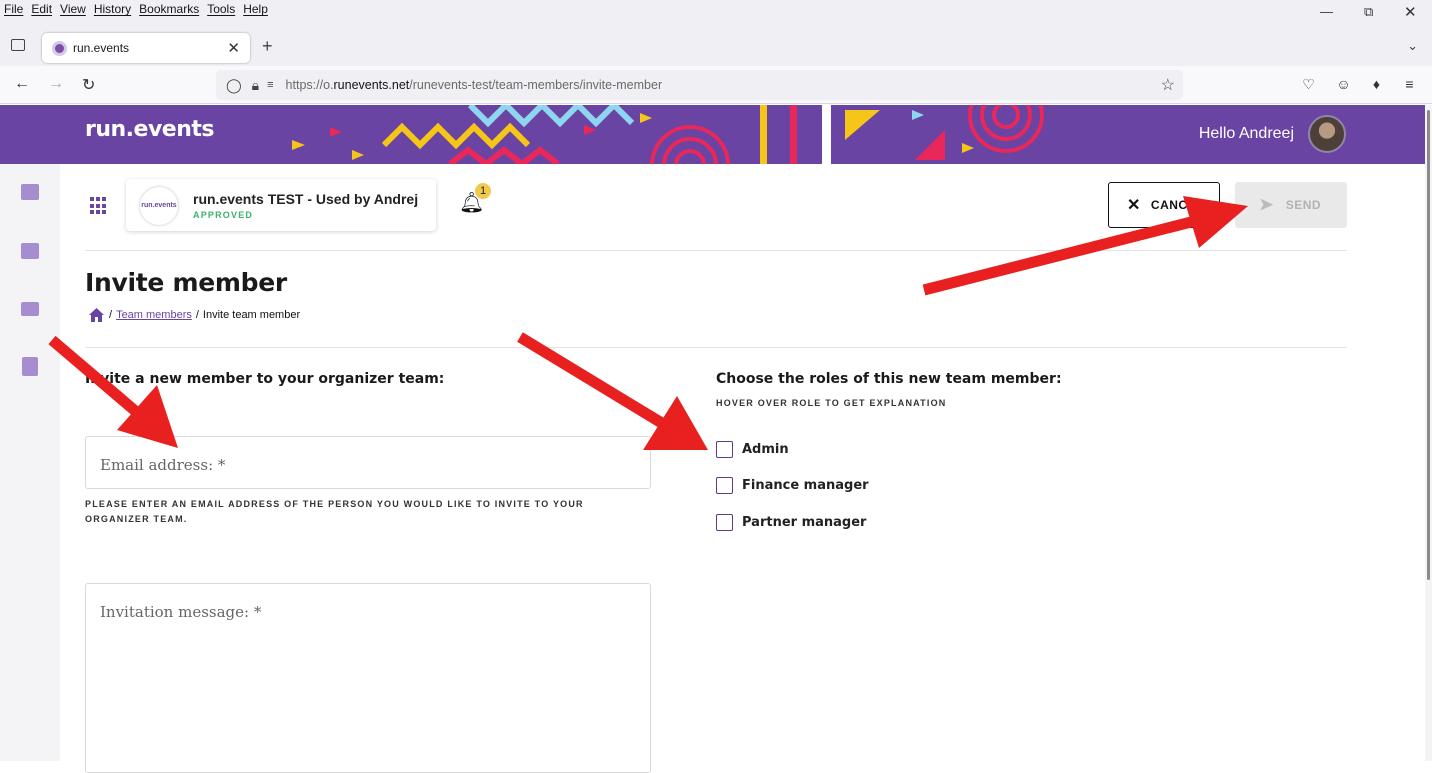 This screenshot has height=773, width=1432. I want to click on status-badge: APPROVED, so click(223, 215).